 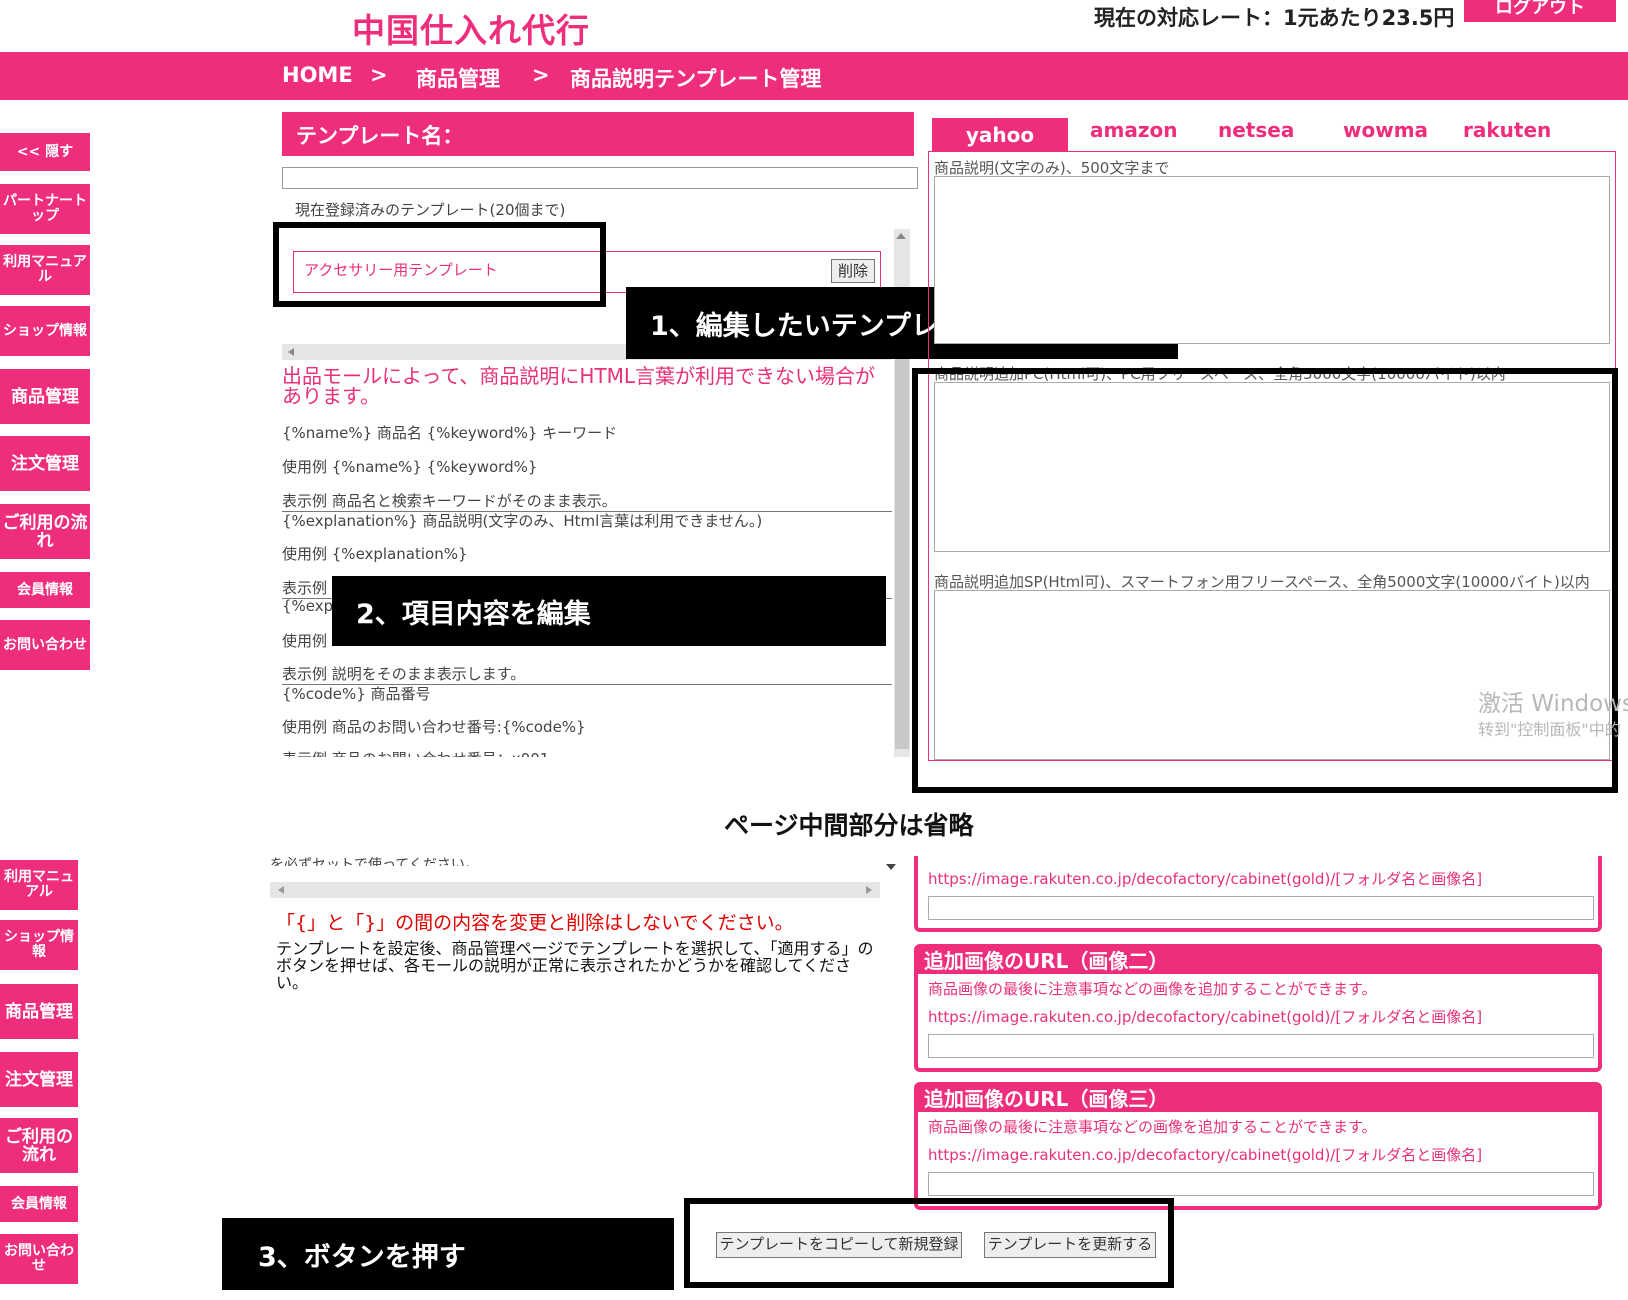 What do you see at coordinates (1272, 260) in the screenshot?
I see `description-textarea` at bounding box center [1272, 260].